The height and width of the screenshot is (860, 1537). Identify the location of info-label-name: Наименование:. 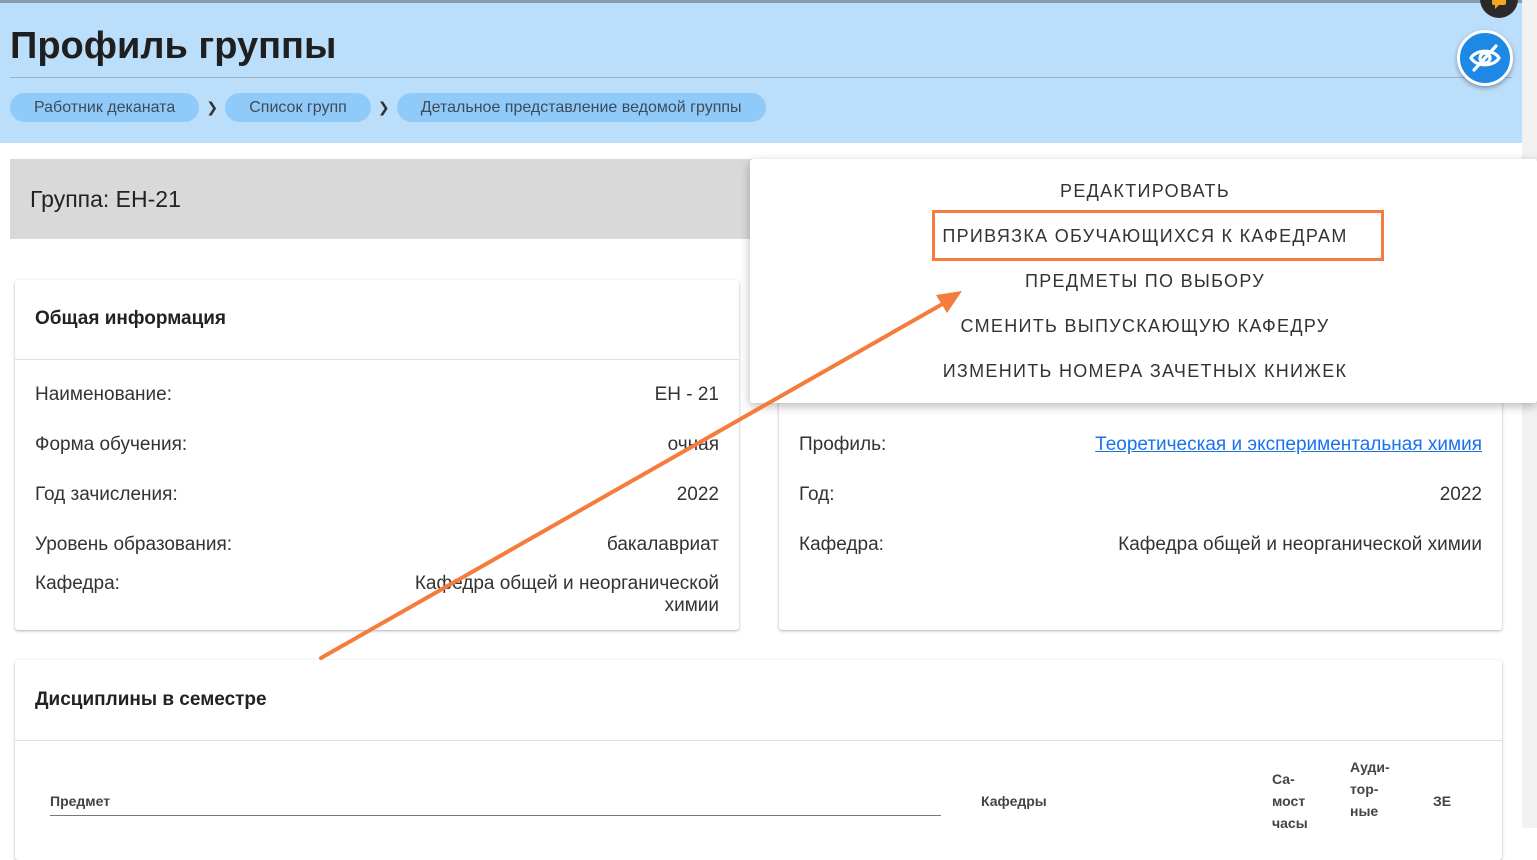
(103, 394).